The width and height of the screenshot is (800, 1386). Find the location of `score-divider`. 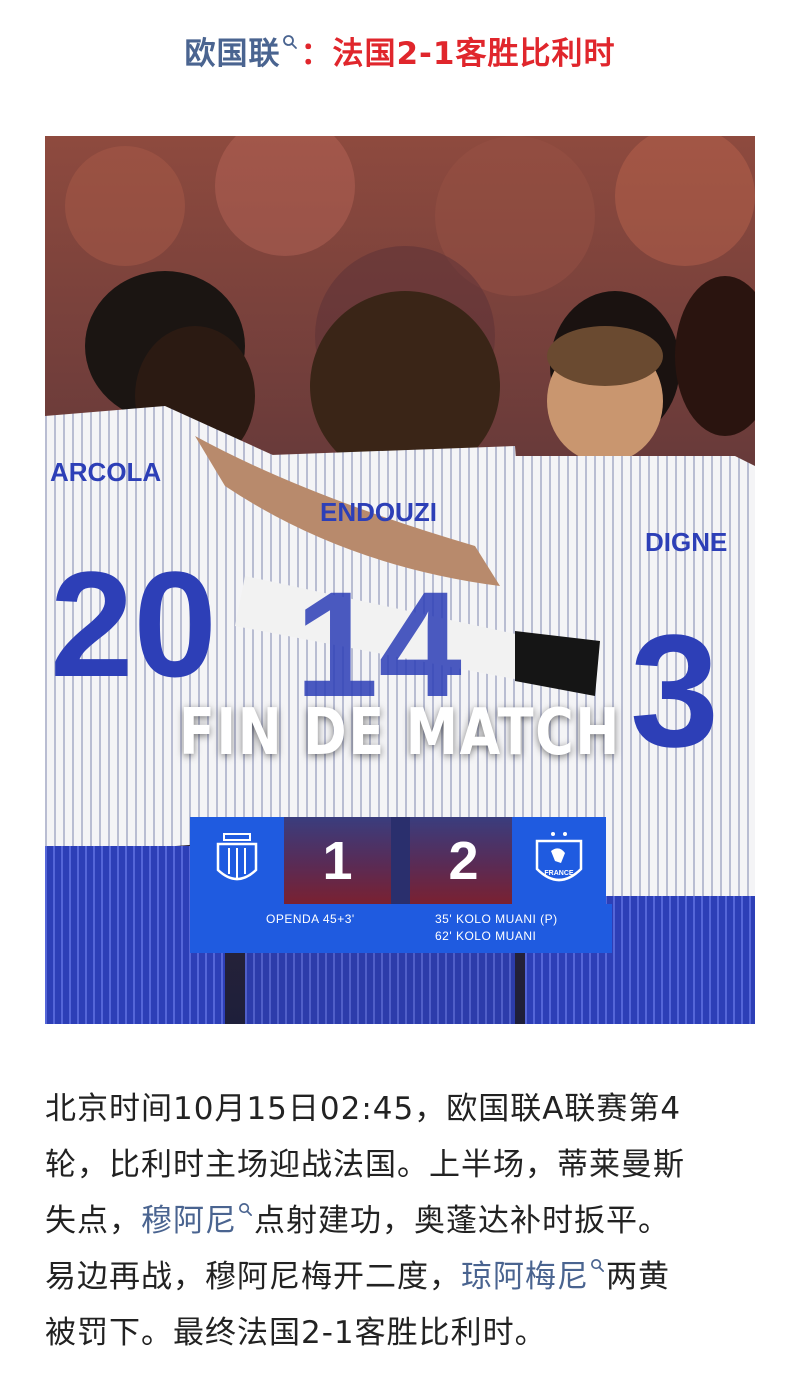

score-divider is located at coordinates (400, 860).